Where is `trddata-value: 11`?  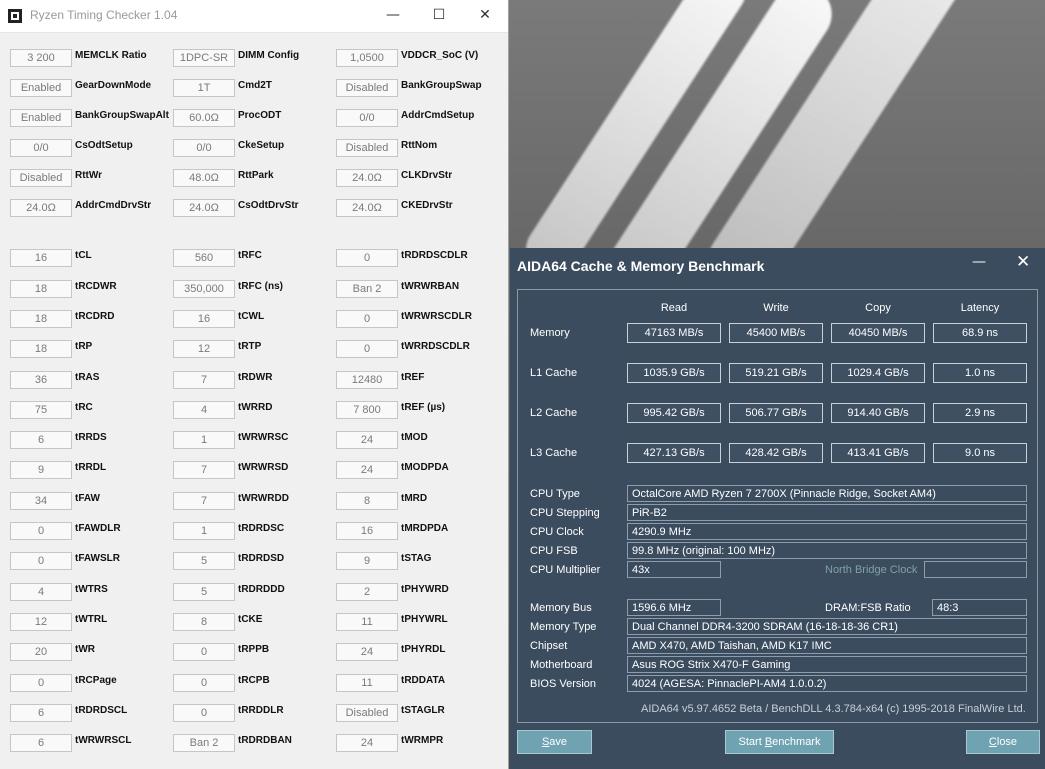
trddata-value: 11 is located at coordinates (367, 683).